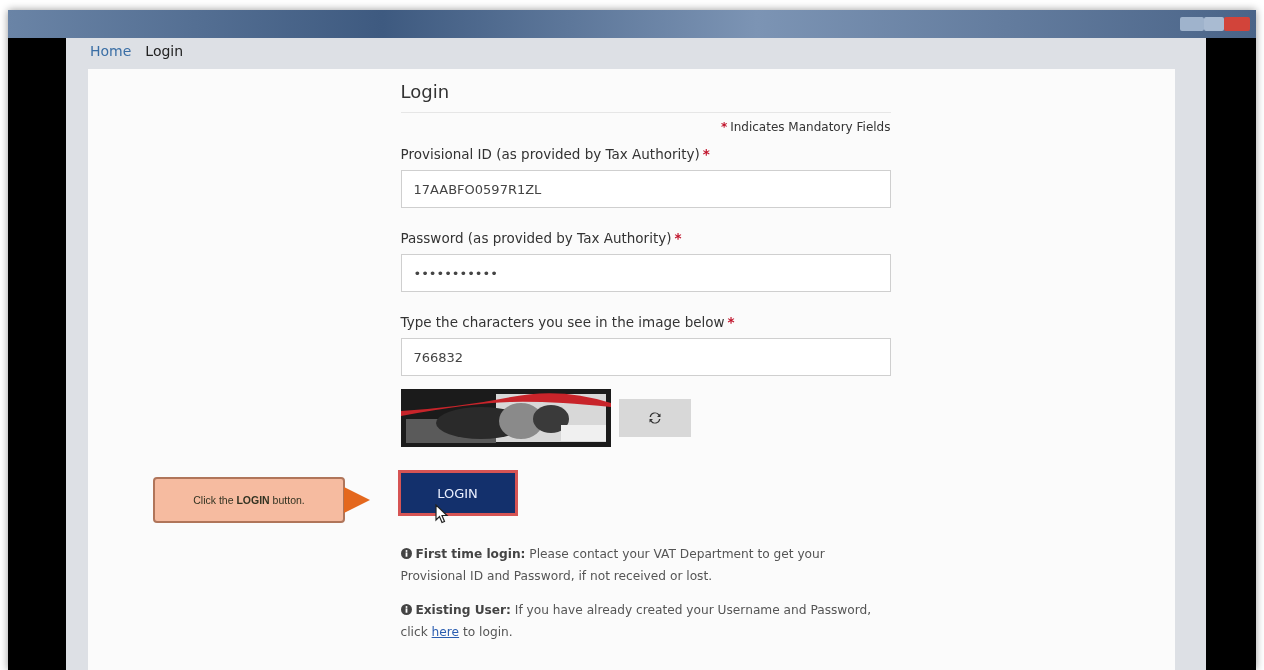 This screenshot has height=670, width=1264. I want to click on refresh-icon, so click(654, 418).